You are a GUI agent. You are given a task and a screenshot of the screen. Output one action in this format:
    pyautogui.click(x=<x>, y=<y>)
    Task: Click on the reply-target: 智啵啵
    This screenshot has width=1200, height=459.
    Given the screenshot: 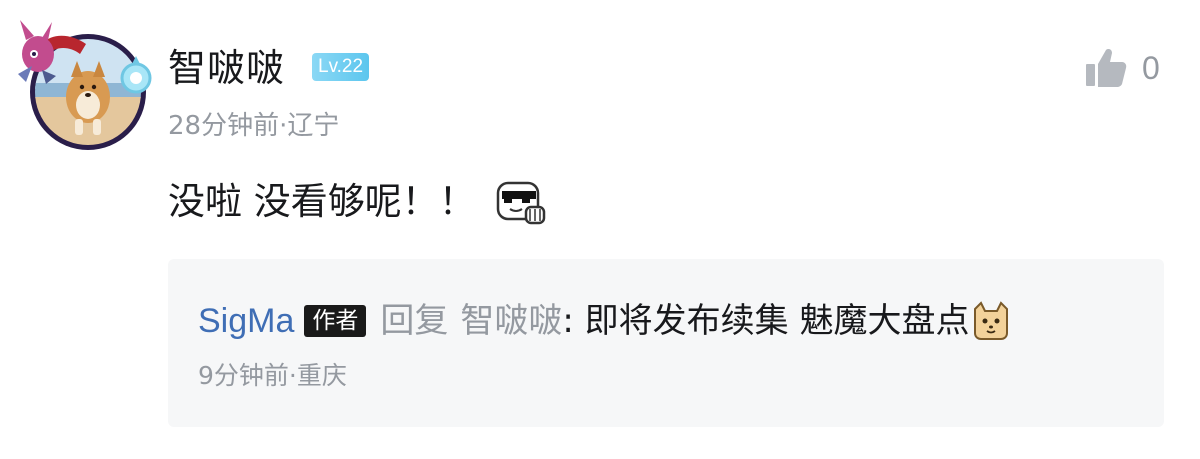 What is the action you would take?
    pyautogui.click(x=511, y=321)
    